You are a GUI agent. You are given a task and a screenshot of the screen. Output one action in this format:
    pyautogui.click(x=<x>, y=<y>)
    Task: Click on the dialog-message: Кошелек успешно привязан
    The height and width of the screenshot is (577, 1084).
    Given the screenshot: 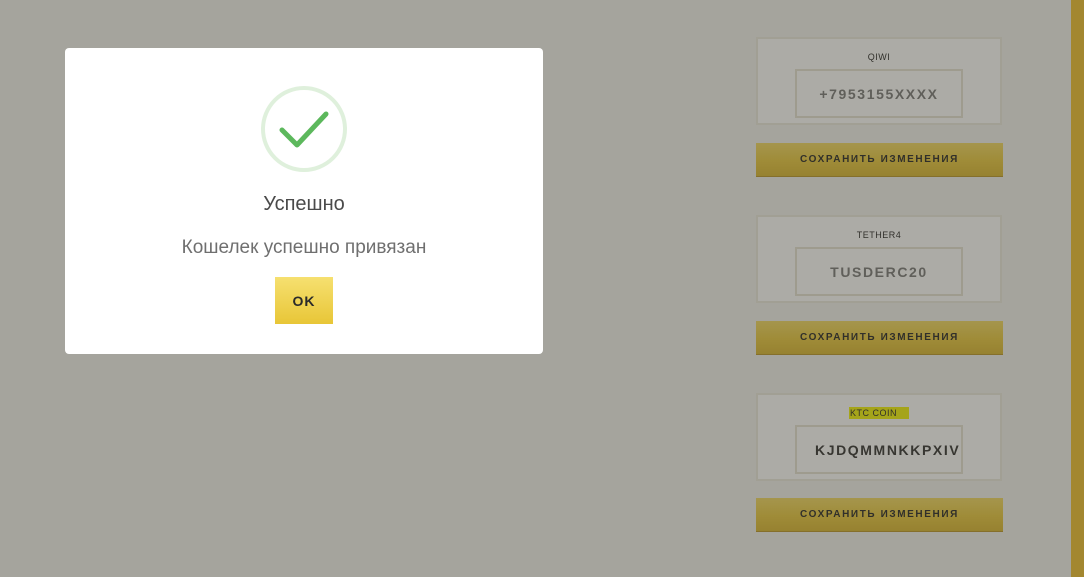 What is the action you would take?
    pyautogui.click(x=304, y=247)
    